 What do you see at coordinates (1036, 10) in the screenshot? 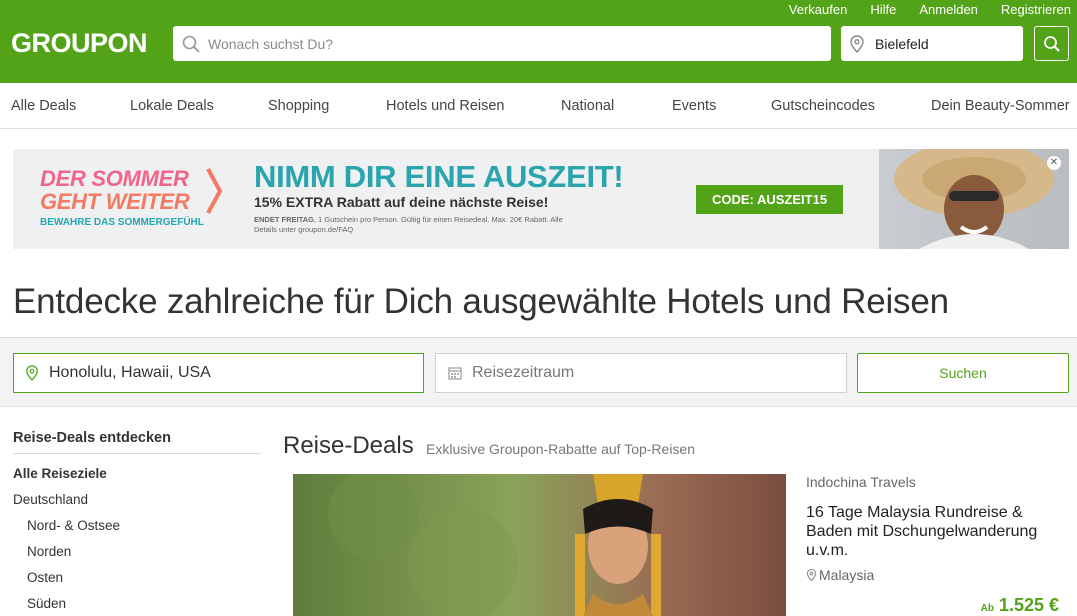
I see `link-registrieren: Registrieren` at bounding box center [1036, 10].